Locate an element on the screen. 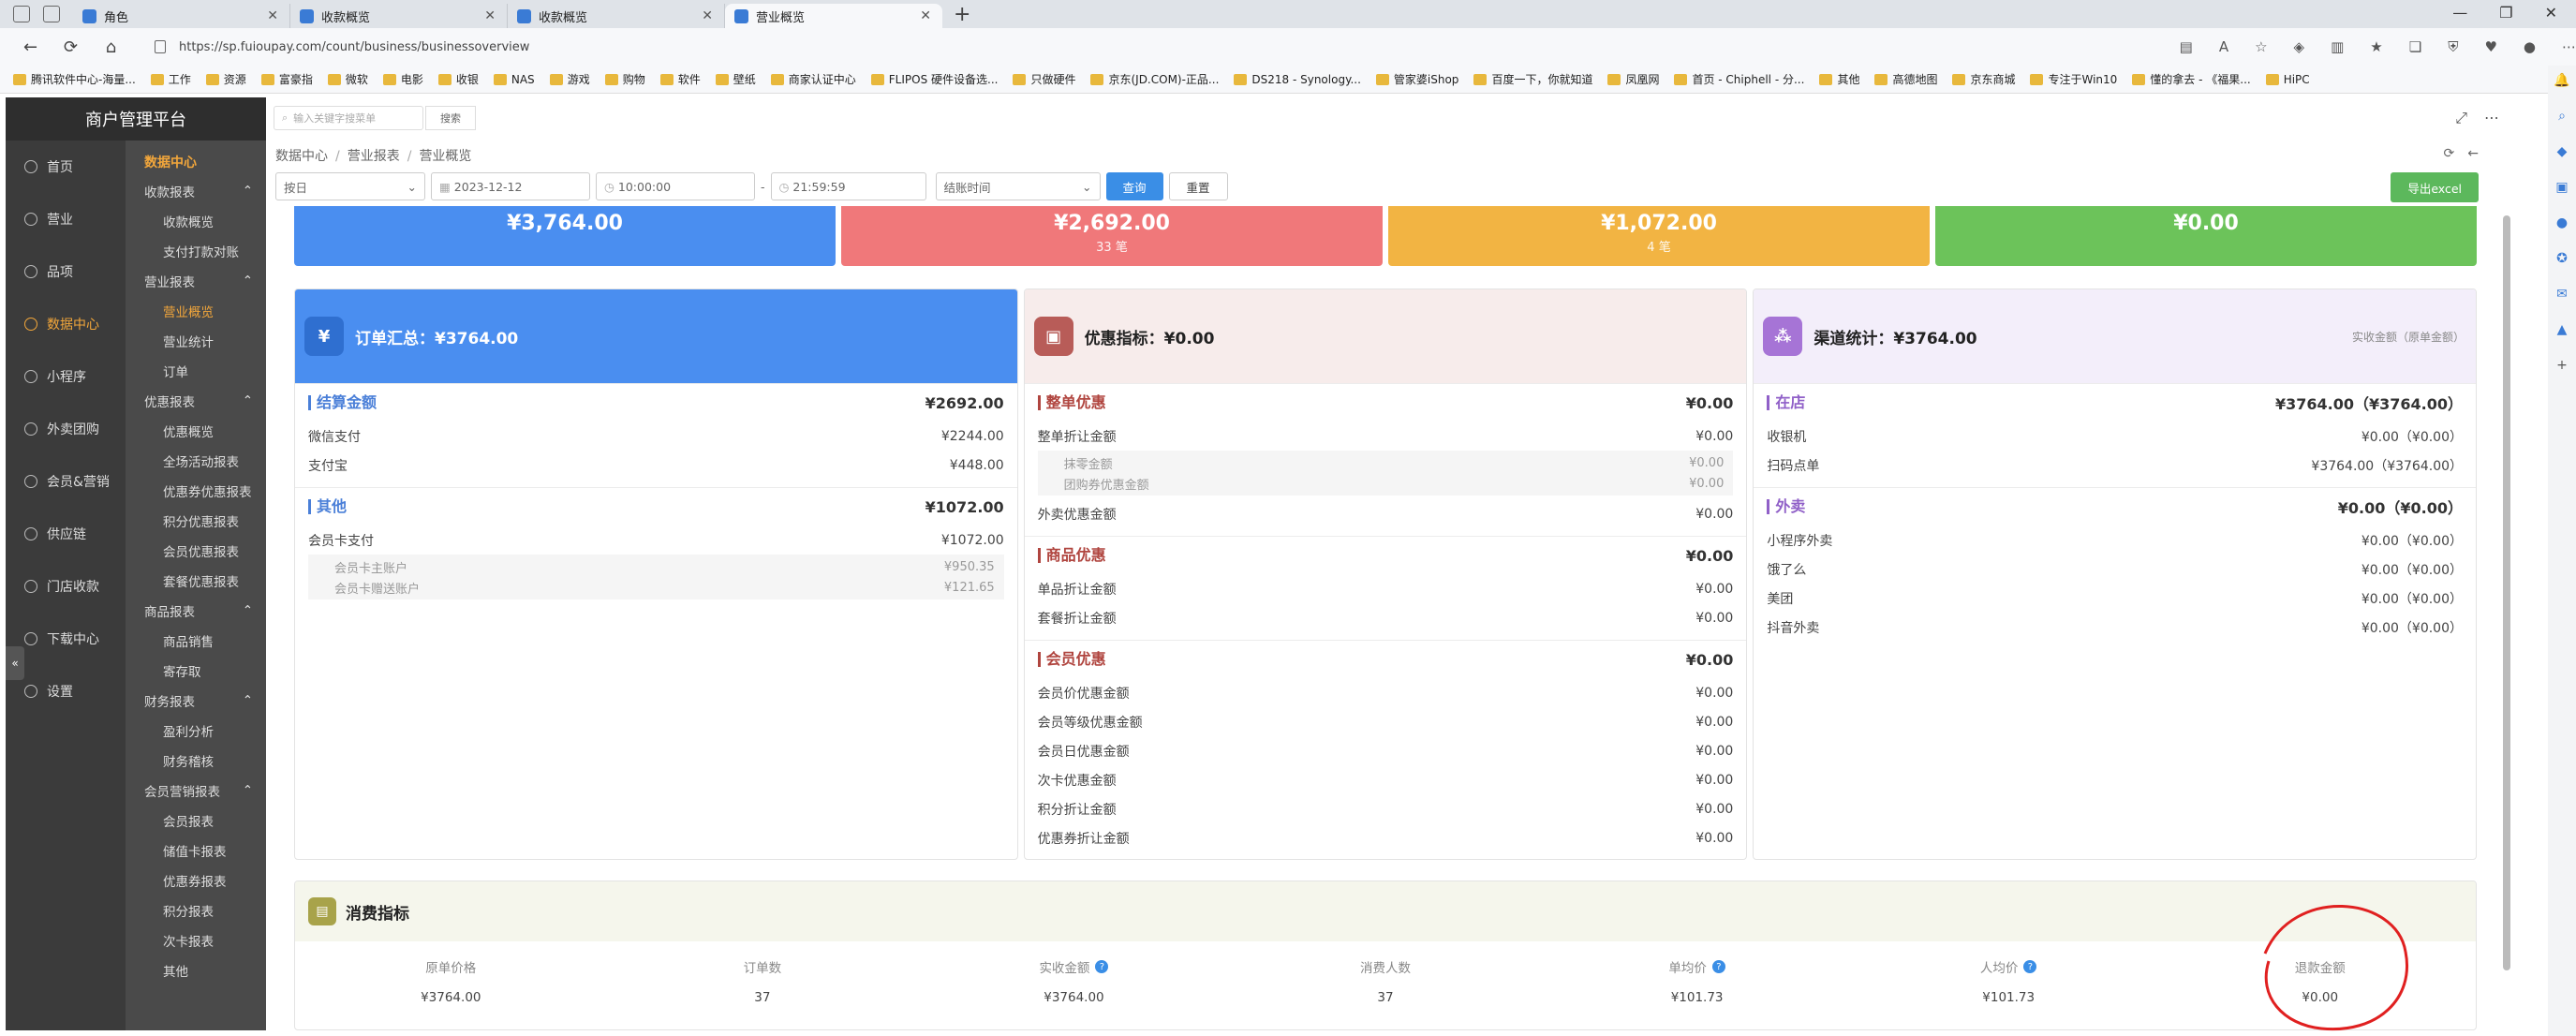 This screenshot has height=1036, width=2576. bookmark-item: 游戏 is located at coordinates (569, 79).